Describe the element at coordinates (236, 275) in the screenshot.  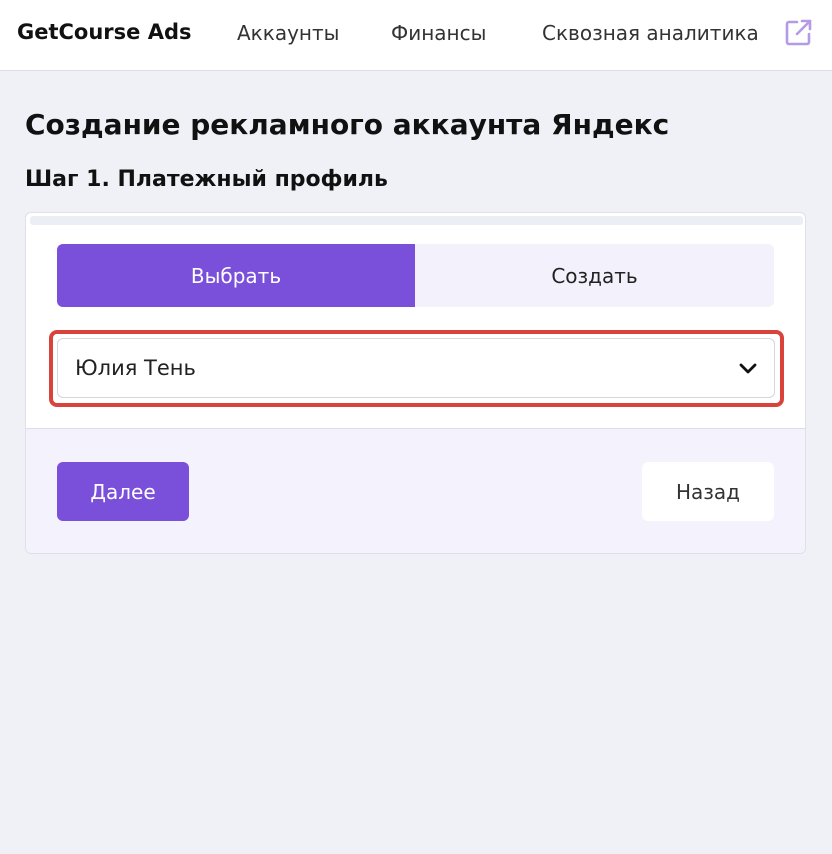
I see `tab-select: Выбрать` at that location.